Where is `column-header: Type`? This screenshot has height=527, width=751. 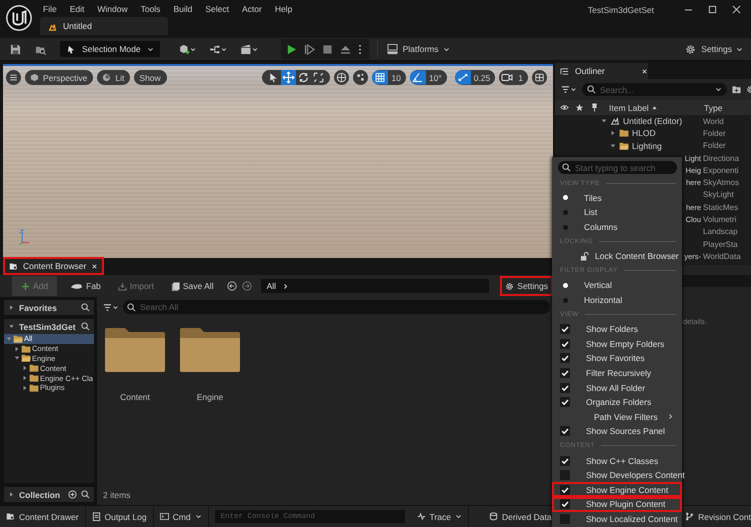
column-header: Type is located at coordinates (727, 107).